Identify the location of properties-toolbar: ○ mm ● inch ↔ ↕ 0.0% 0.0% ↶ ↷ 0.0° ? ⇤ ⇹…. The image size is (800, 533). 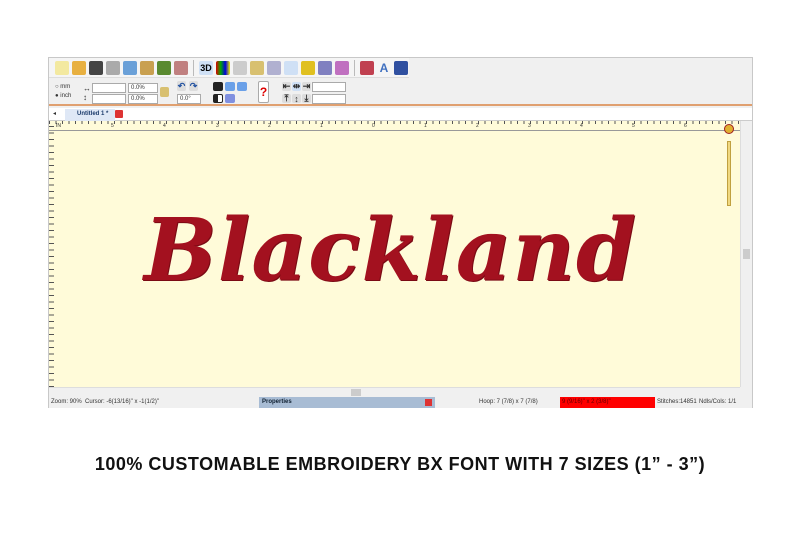
(400, 92).